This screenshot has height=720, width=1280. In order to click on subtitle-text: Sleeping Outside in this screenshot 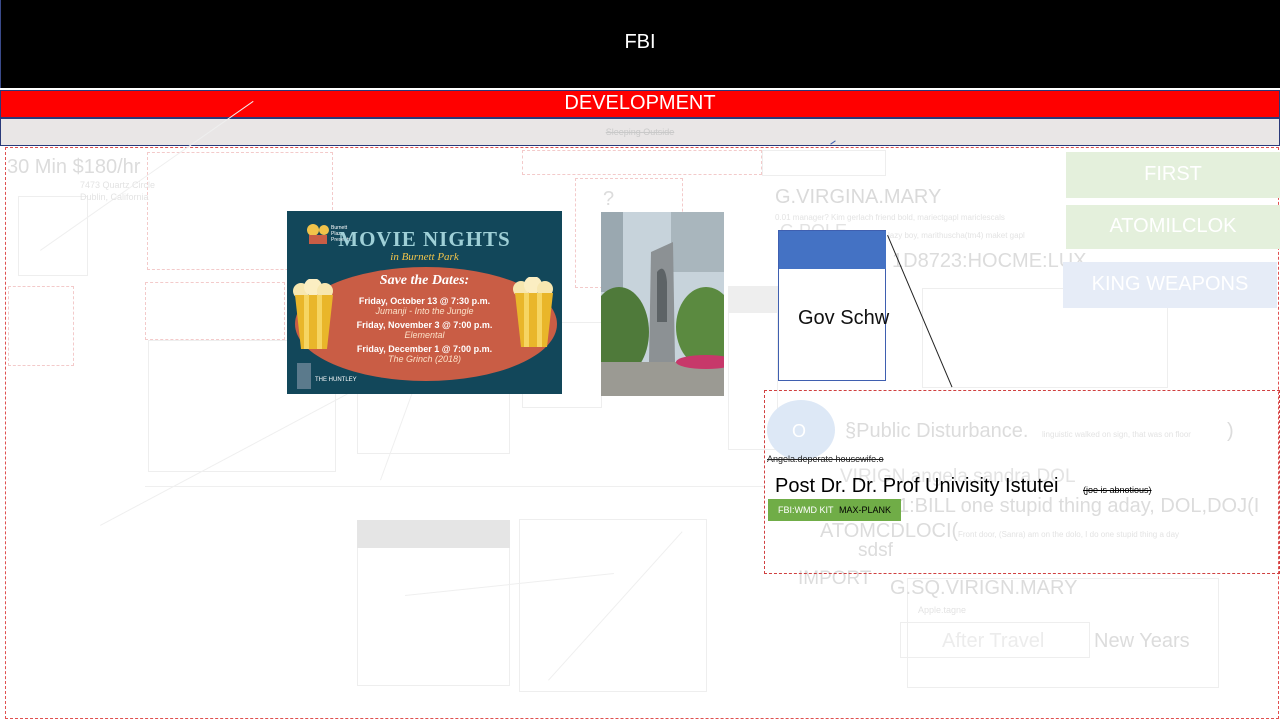, I will do `click(640, 132)`.